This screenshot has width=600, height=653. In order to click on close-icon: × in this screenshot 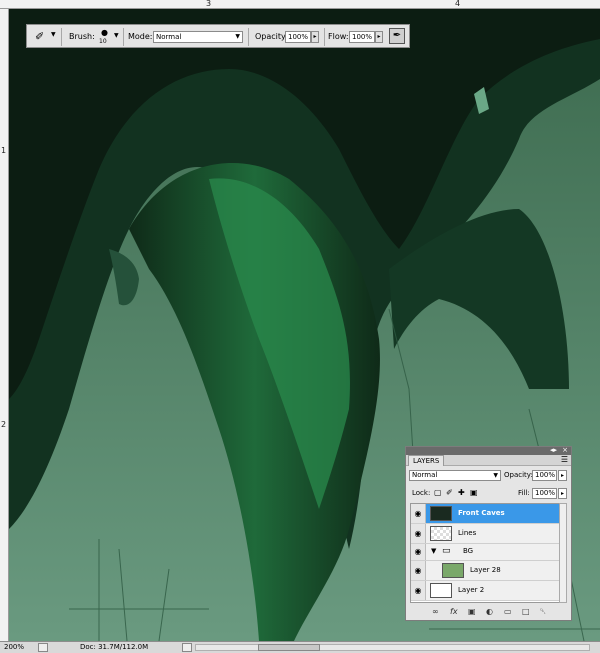, I will do `click(565, 450)`.